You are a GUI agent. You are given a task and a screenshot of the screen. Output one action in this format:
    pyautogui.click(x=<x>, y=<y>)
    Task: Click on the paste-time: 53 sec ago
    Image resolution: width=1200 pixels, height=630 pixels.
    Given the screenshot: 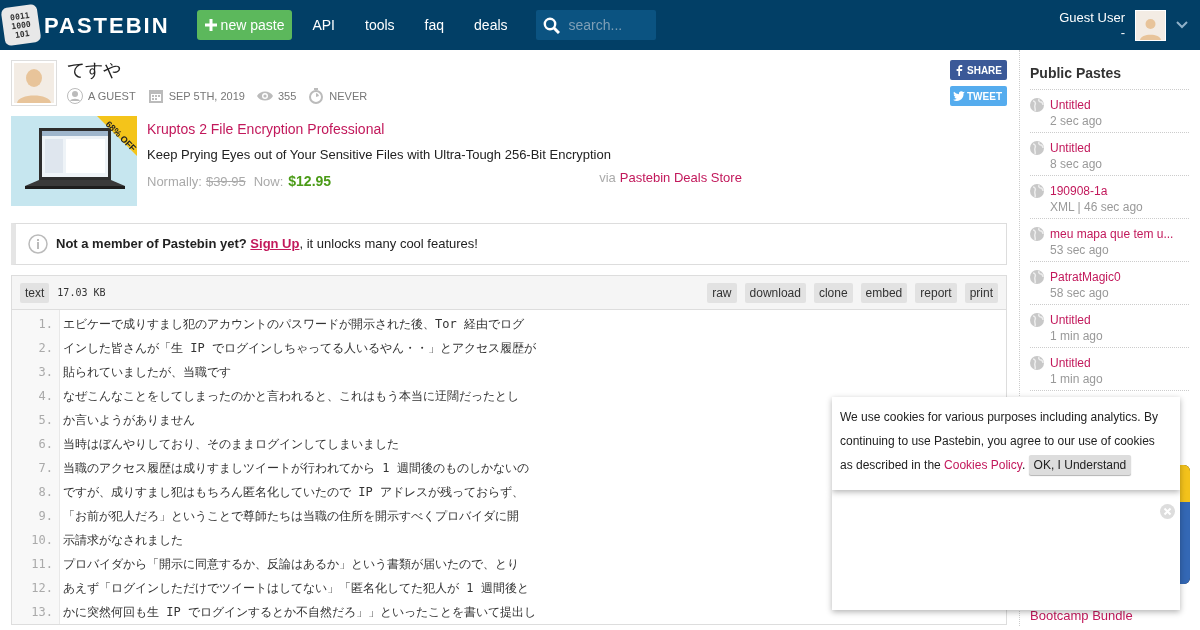 What is the action you would take?
    pyautogui.click(x=1080, y=250)
    